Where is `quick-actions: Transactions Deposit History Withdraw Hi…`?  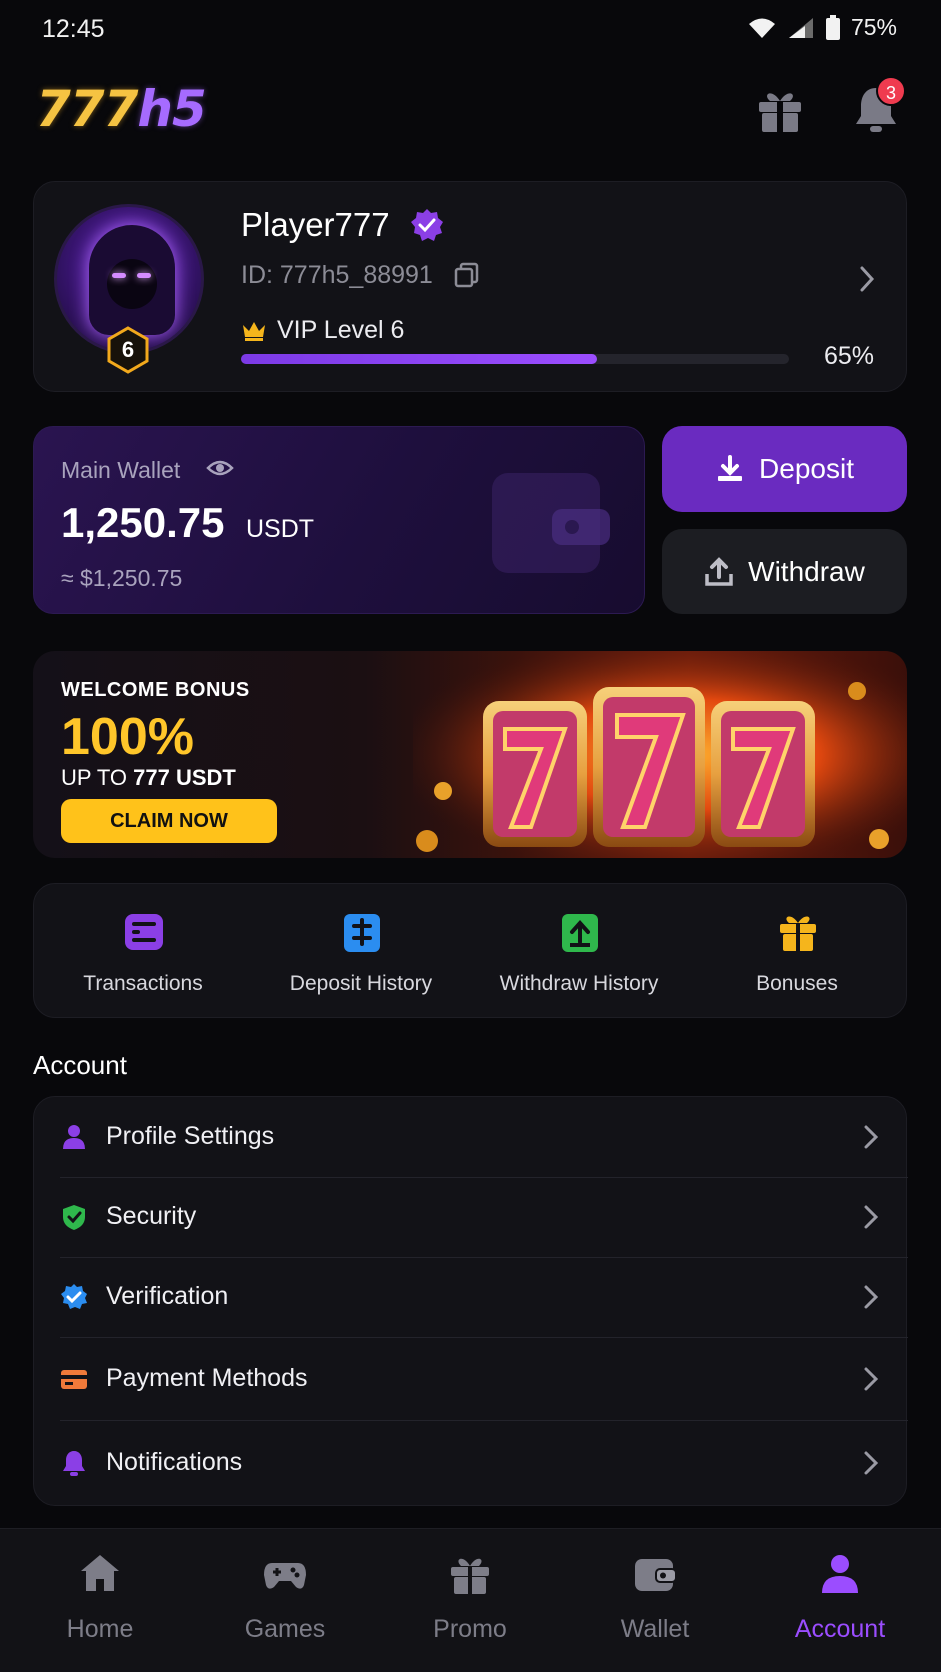 quick-actions: Transactions Deposit History Withdraw Hi… is located at coordinates (470, 950).